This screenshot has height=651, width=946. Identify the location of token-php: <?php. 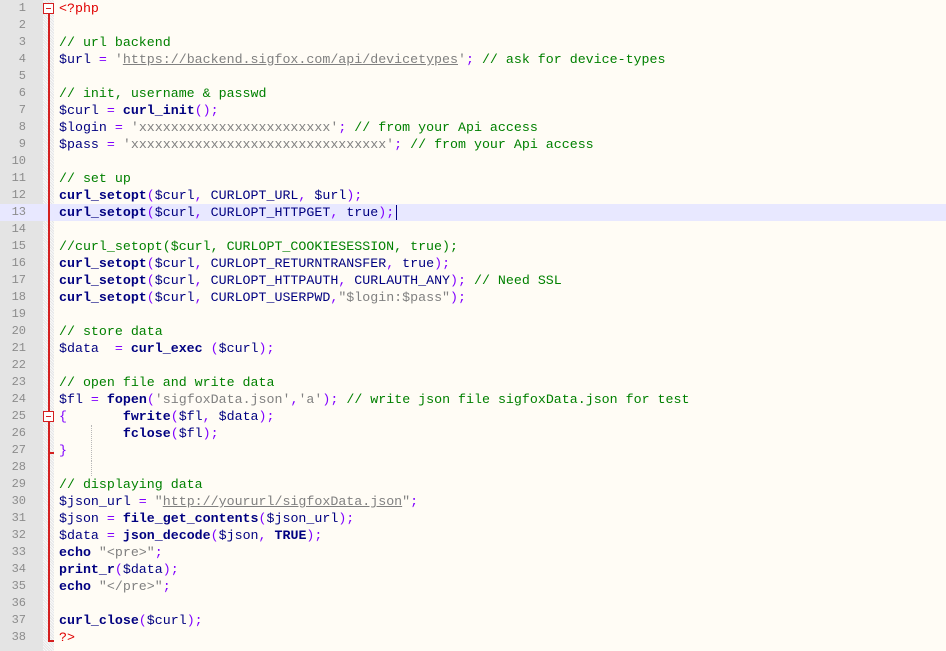
(79, 8).